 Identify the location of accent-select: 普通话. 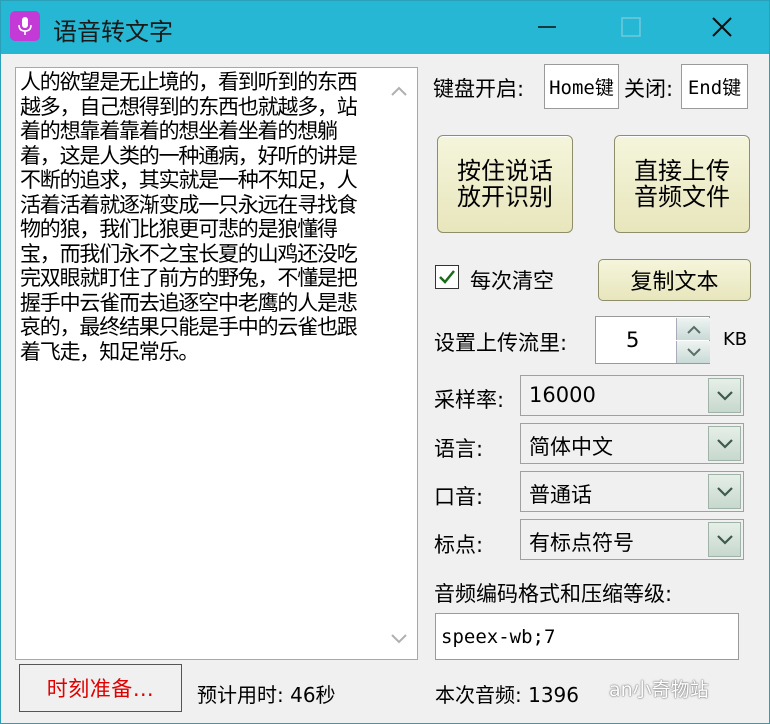
(632, 491).